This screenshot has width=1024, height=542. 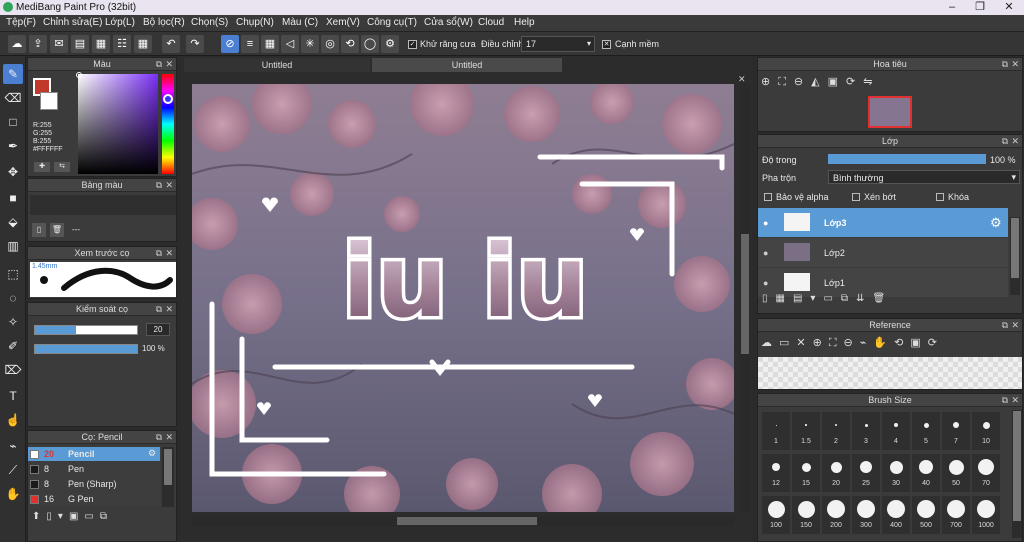 I want to click on hand-icon: ✋, so click(x=883, y=343).